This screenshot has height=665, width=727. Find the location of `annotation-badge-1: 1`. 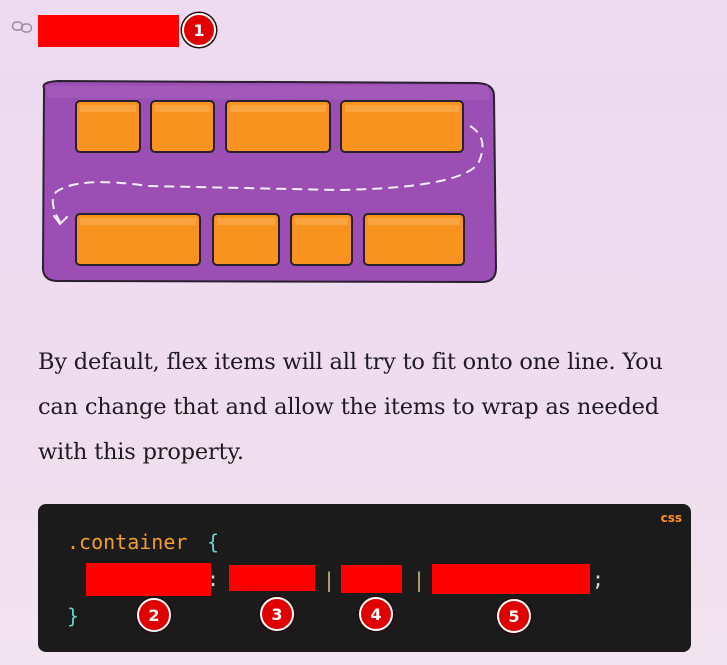

annotation-badge-1: 1 is located at coordinates (199, 30).